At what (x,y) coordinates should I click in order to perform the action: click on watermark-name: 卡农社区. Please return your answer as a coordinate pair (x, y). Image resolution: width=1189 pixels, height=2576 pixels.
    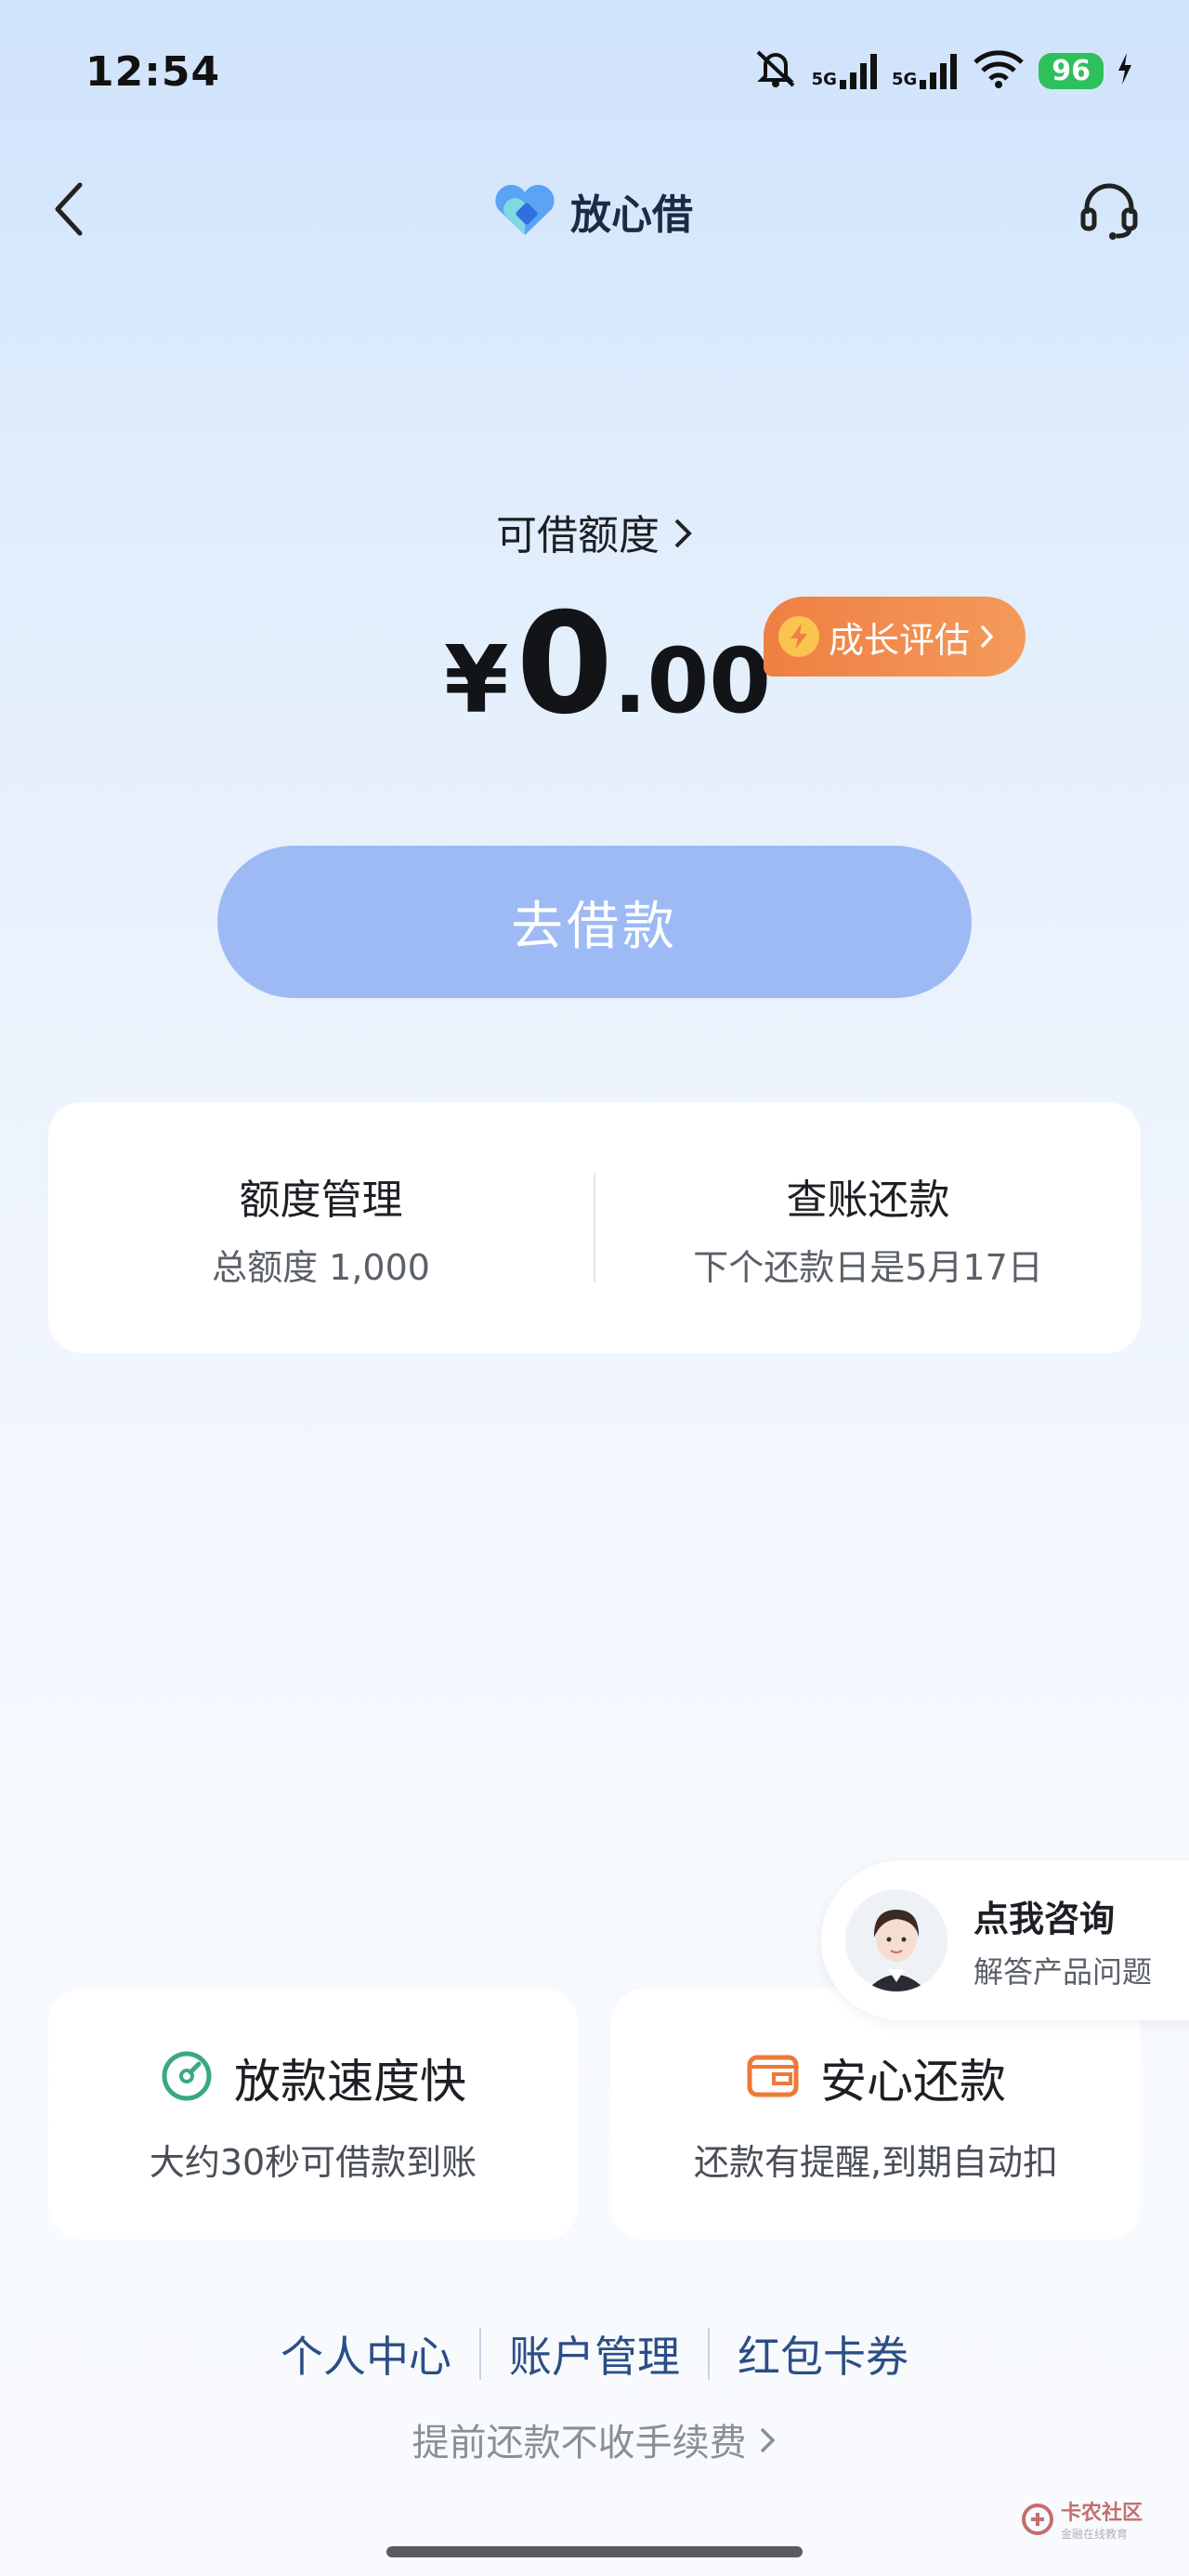
    Looking at the image, I should click on (1102, 2513).